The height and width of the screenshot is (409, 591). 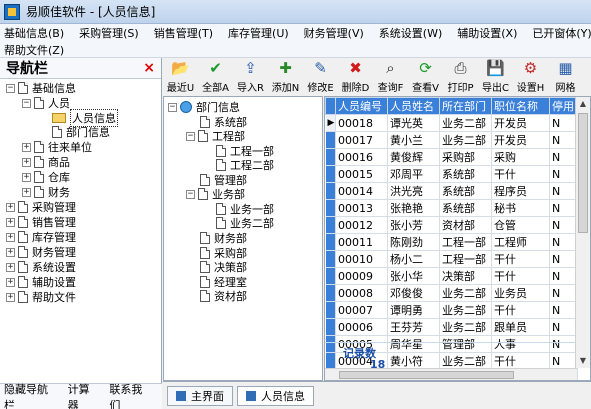 What do you see at coordinates (520, 242) in the screenshot?
I see `table-cell: 工程师` at bounding box center [520, 242].